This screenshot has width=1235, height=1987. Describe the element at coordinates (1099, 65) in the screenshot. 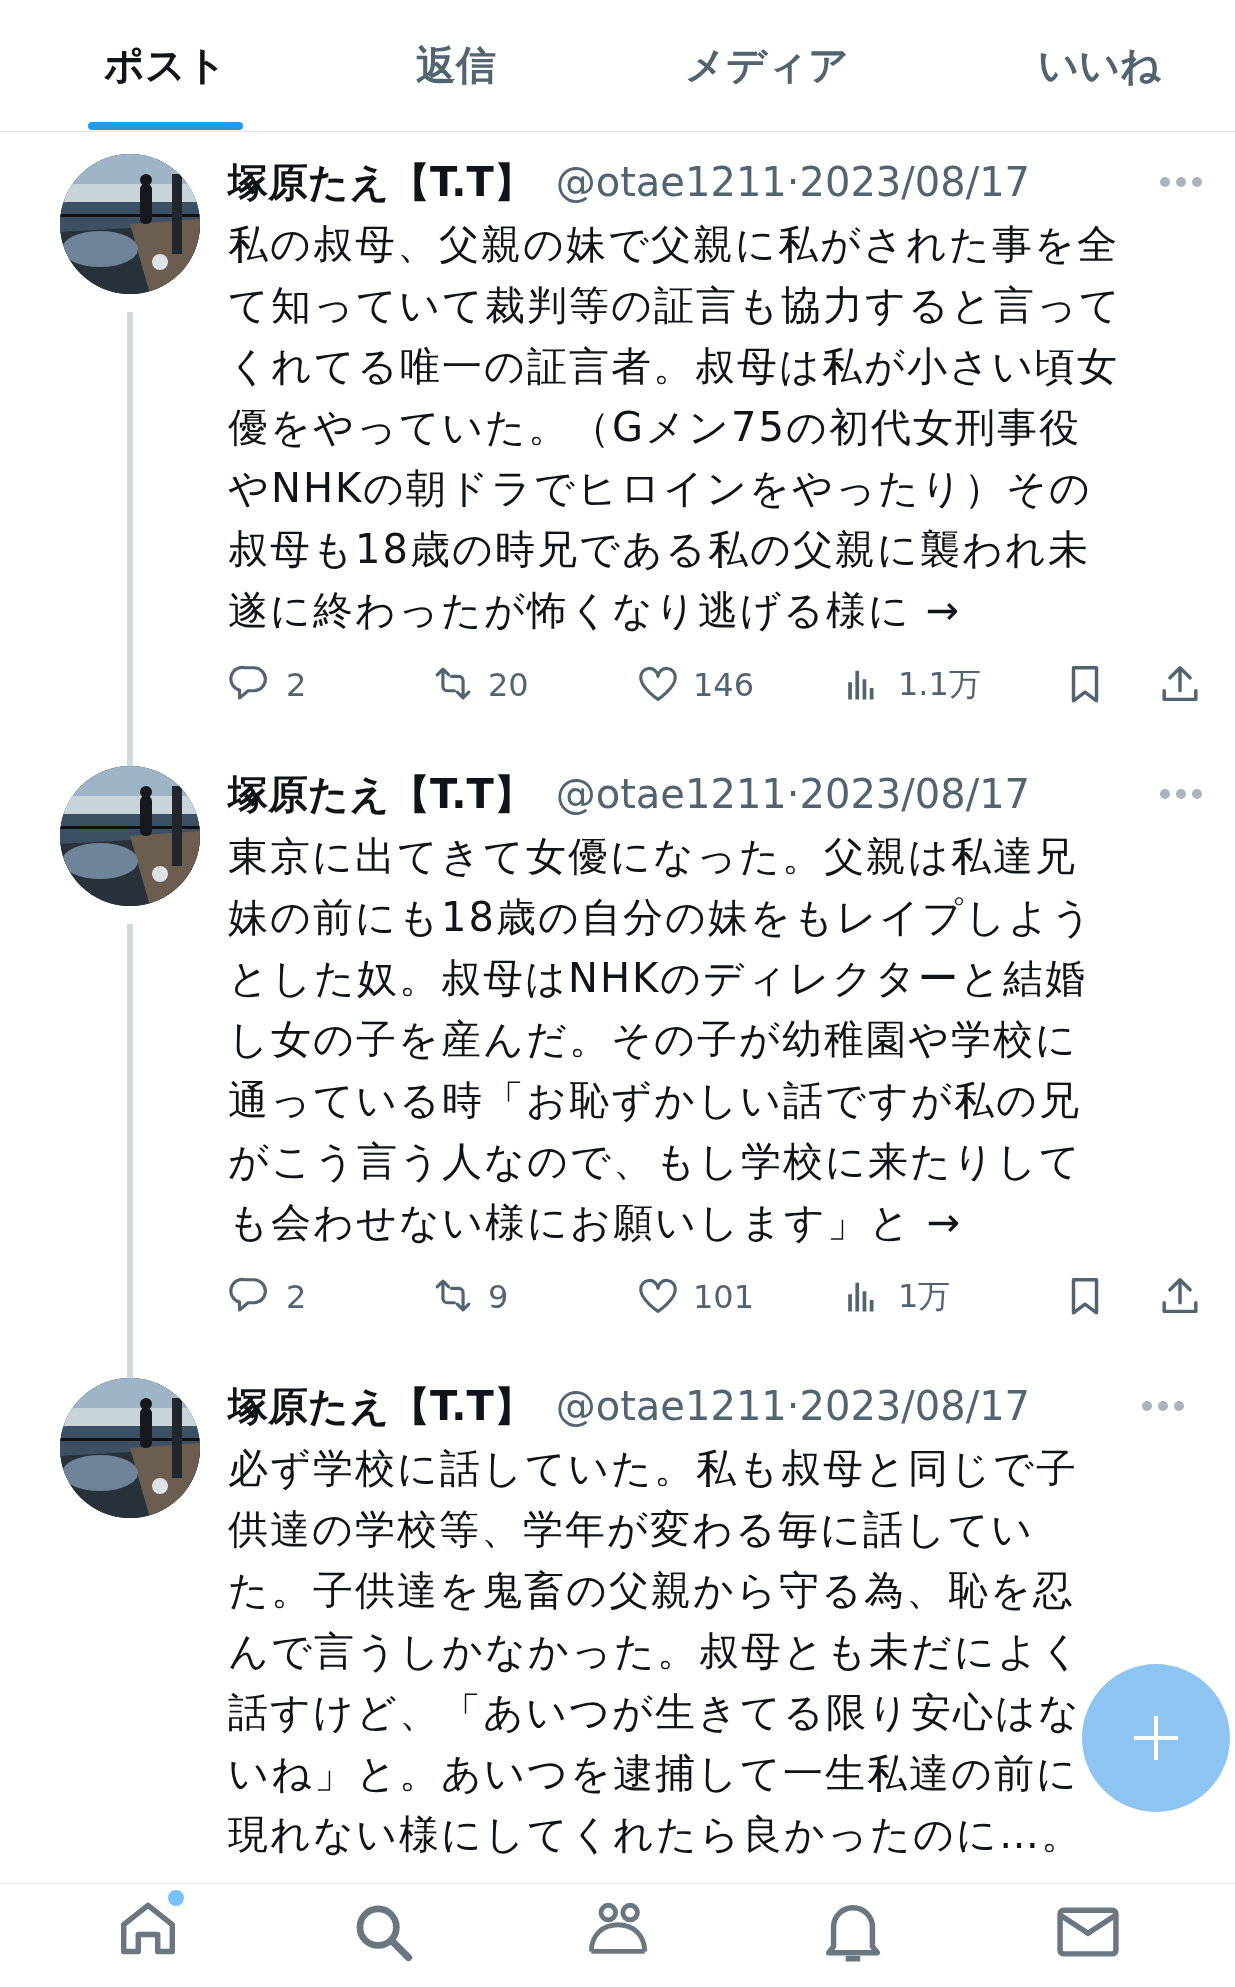

I see `profile-tab: いいね` at that location.